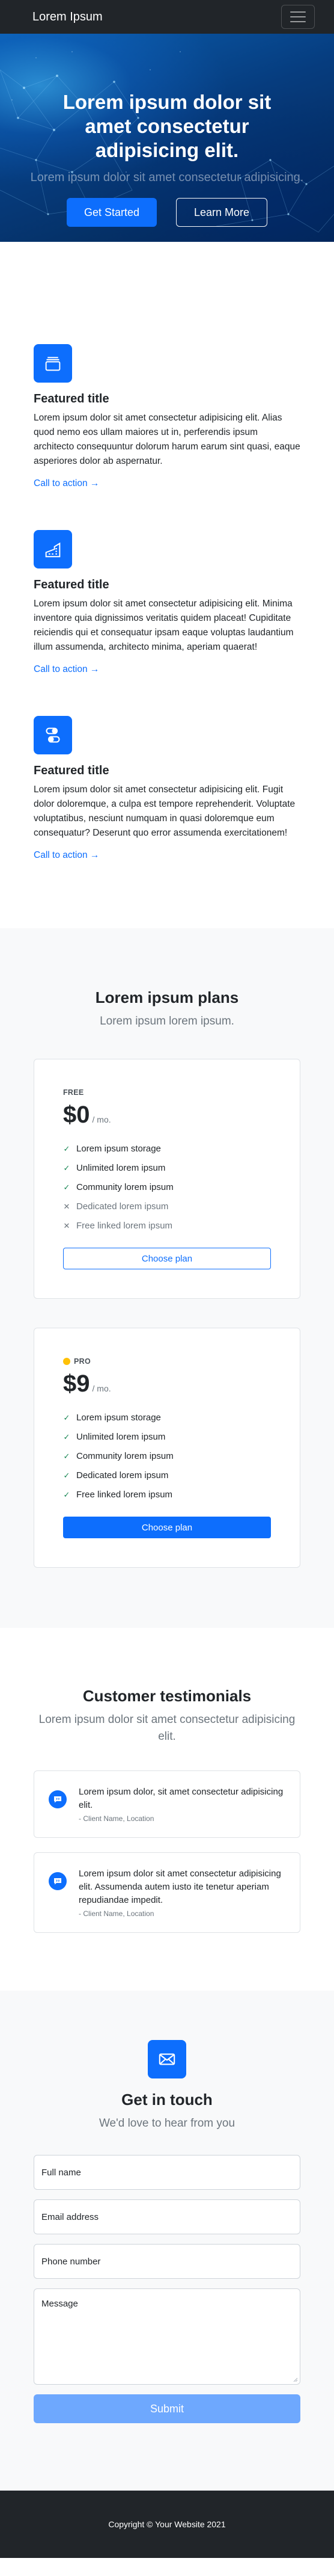 This screenshot has width=334, height=2576. What do you see at coordinates (112, 212) in the screenshot?
I see `get-started-button: Get Started` at bounding box center [112, 212].